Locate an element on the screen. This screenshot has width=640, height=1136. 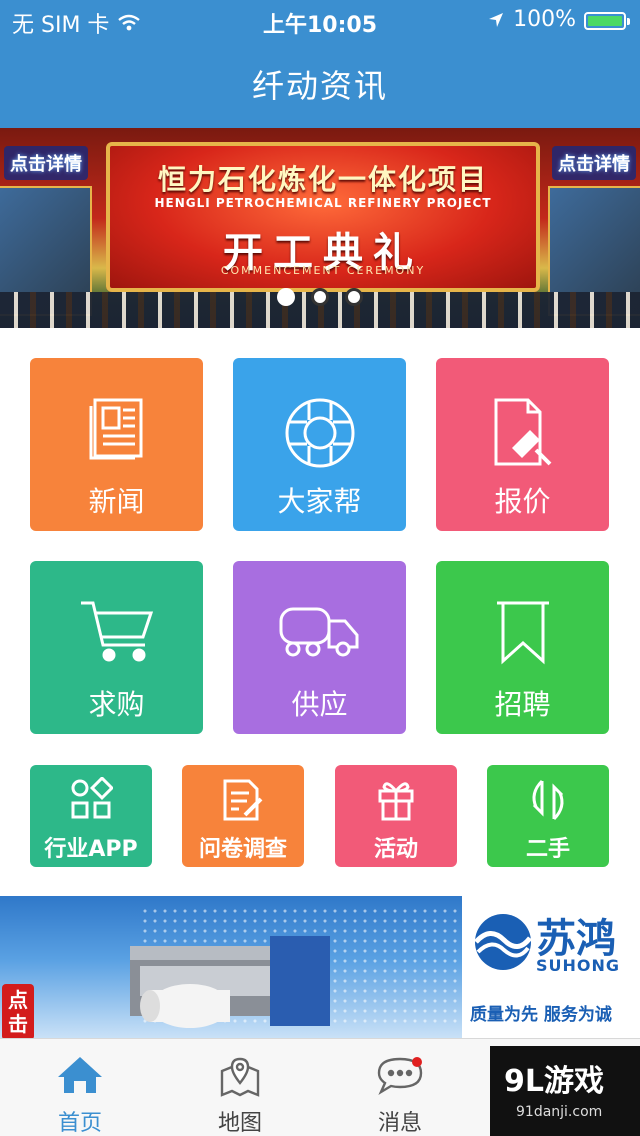
tile-second-hand: 二手 is located at coordinates (548, 816).